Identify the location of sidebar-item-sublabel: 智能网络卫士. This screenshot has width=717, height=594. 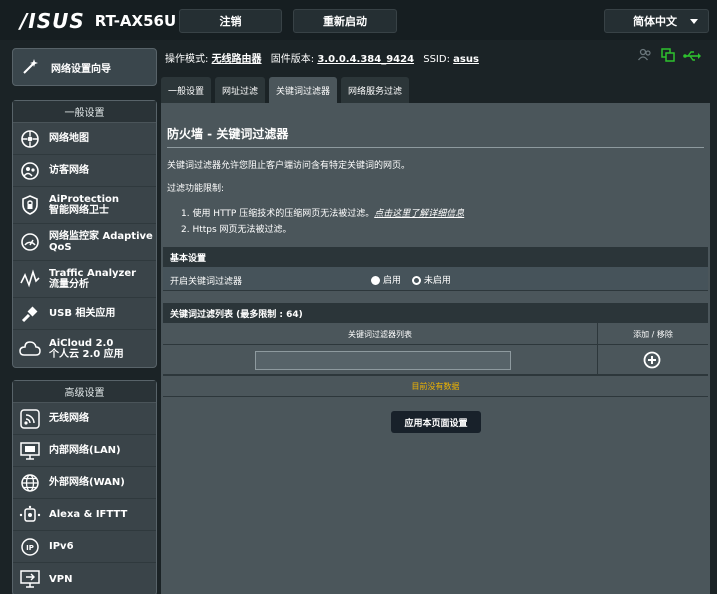
(79, 210).